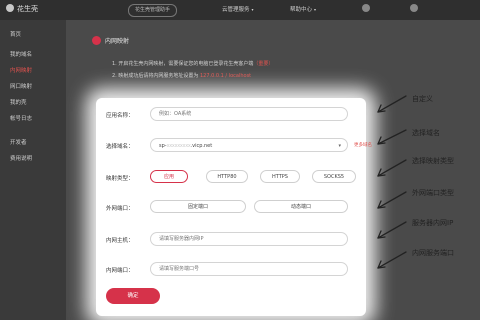 The width and height of the screenshot is (480, 320). I want to click on nav-help-center: 帮助中心 ▾, so click(303, 9).